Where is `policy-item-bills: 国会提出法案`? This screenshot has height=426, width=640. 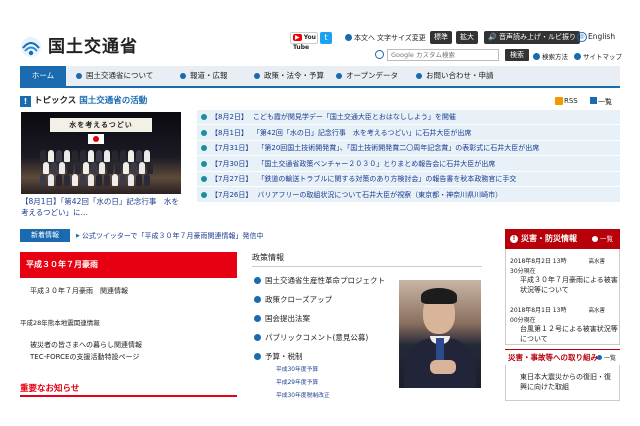 policy-item-bills: 国会提出法案 is located at coordinates (282, 319).